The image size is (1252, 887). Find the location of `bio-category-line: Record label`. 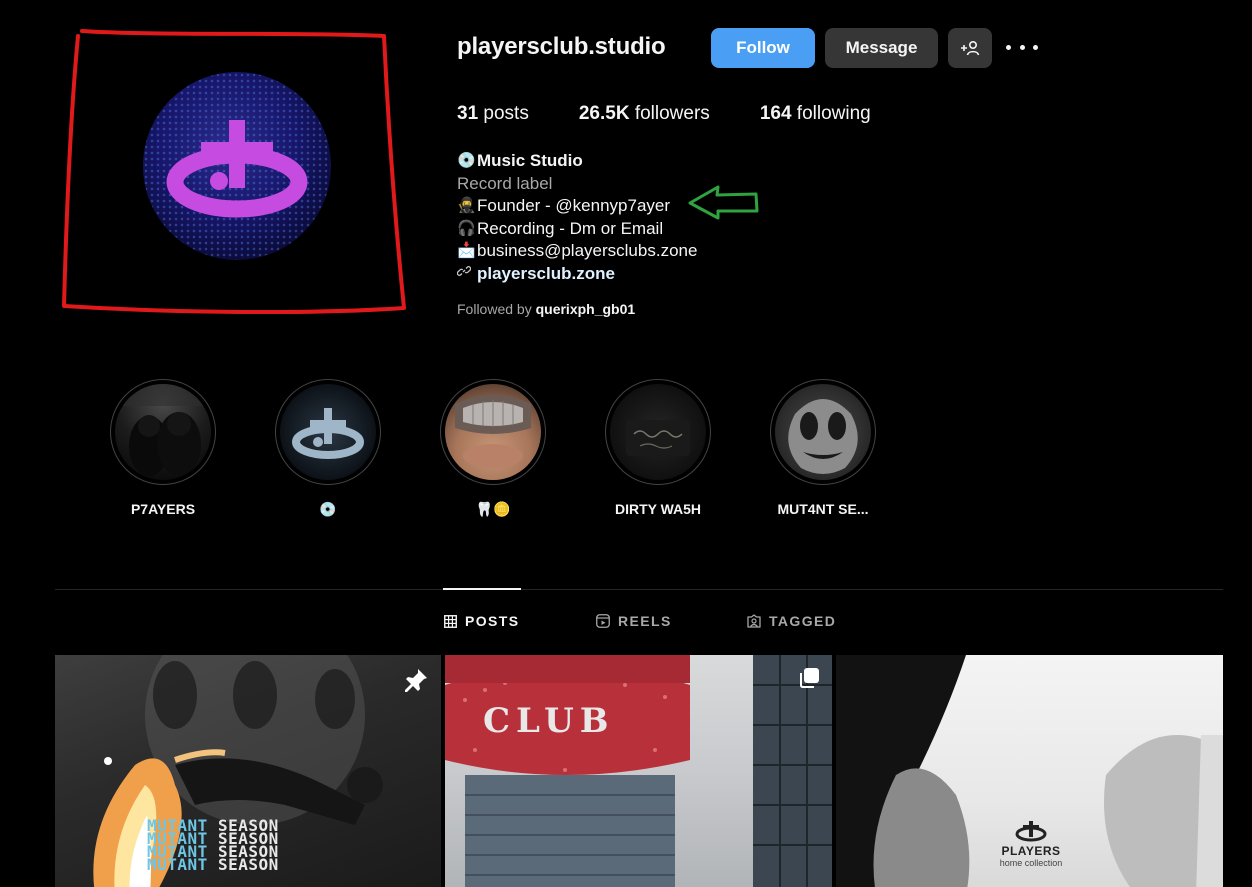

bio-category-line: Record label is located at coordinates (577, 184).